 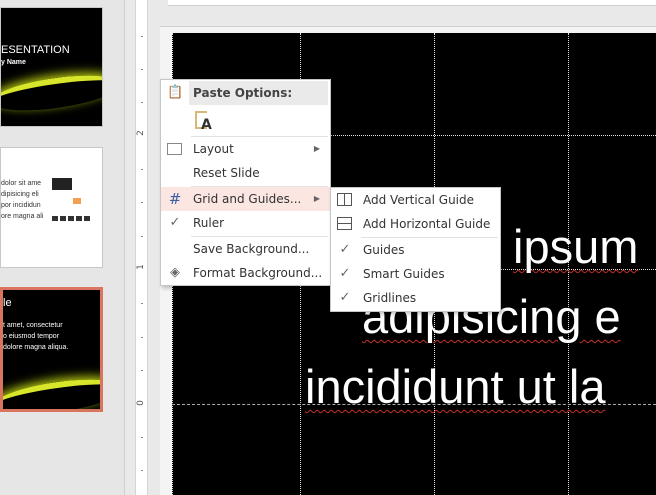 What do you see at coordinates (140, 267) in the screenshot?
I see `ruler-label: 1` at bounding box center [140, 267].